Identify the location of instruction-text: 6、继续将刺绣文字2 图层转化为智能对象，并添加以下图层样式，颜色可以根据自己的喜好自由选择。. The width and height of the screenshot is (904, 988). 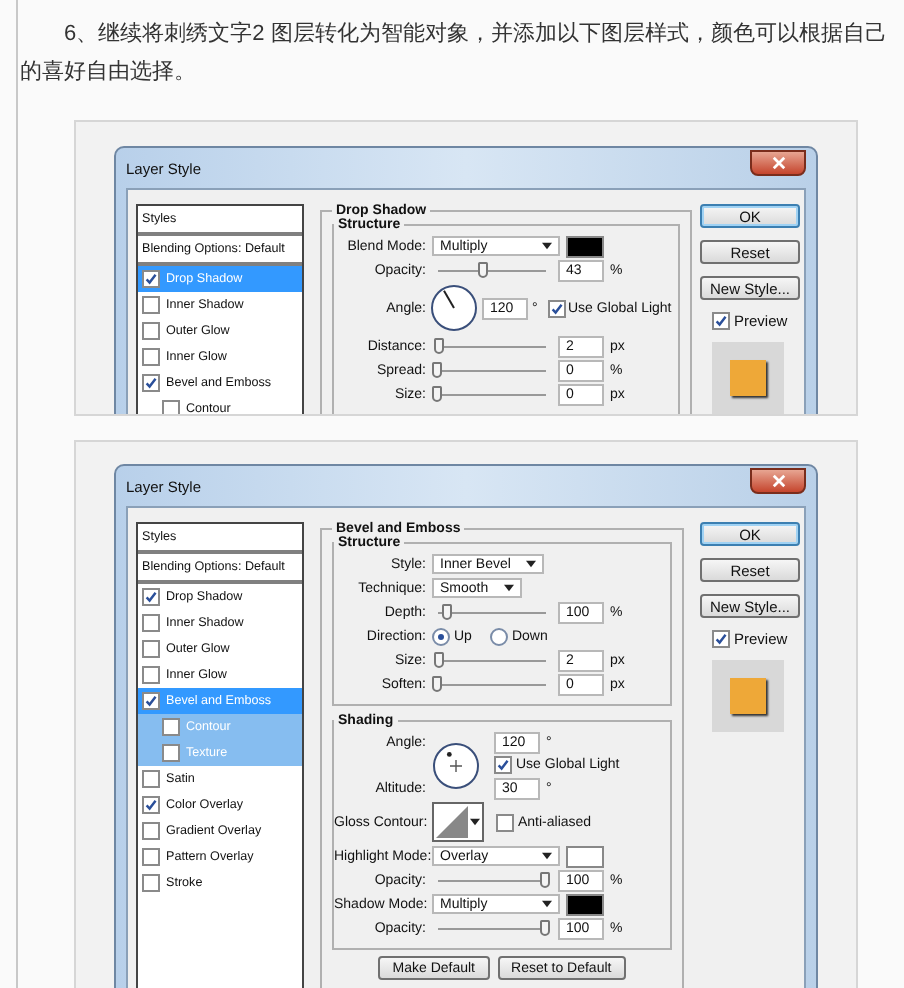
(453, 53).